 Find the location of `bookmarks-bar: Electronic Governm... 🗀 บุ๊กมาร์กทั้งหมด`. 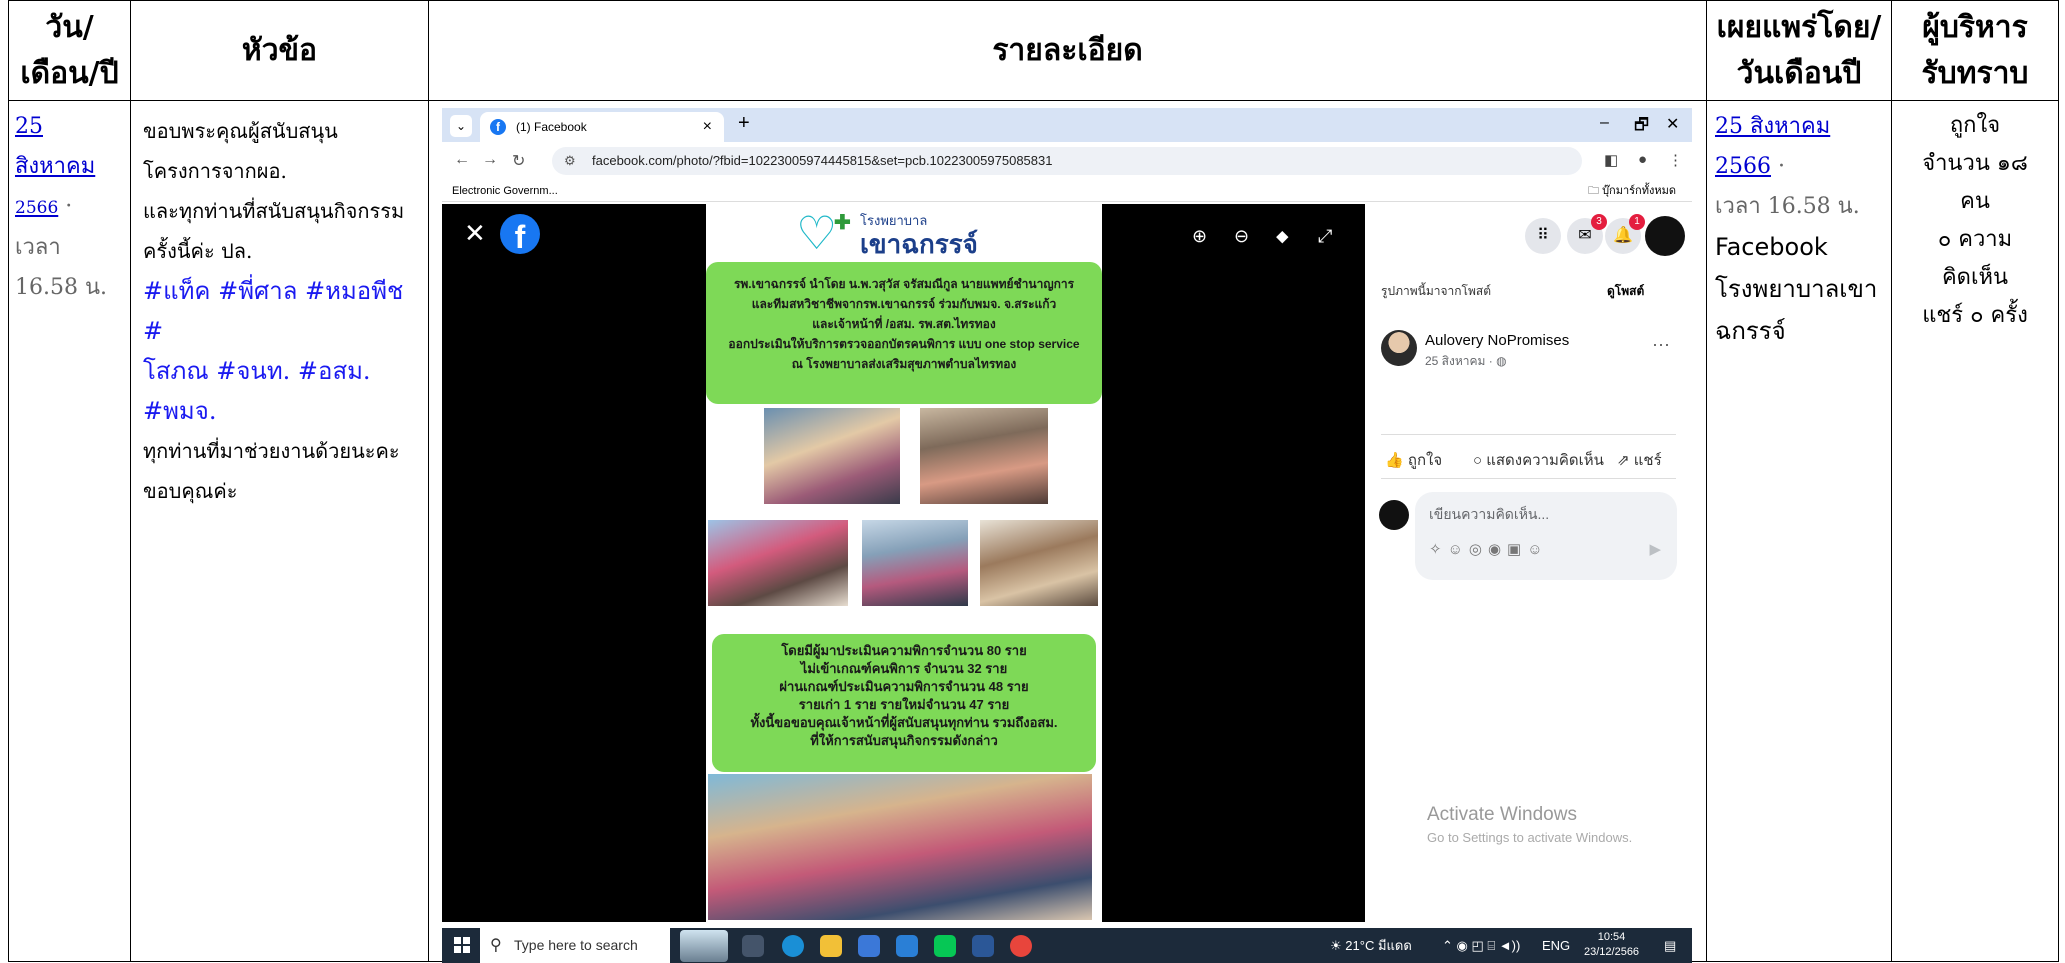

bookmarks-bar: Electronic Governm... 🗀 บุ๊กมาร์กทั้งหมด is located at coordinates (1067, 191).